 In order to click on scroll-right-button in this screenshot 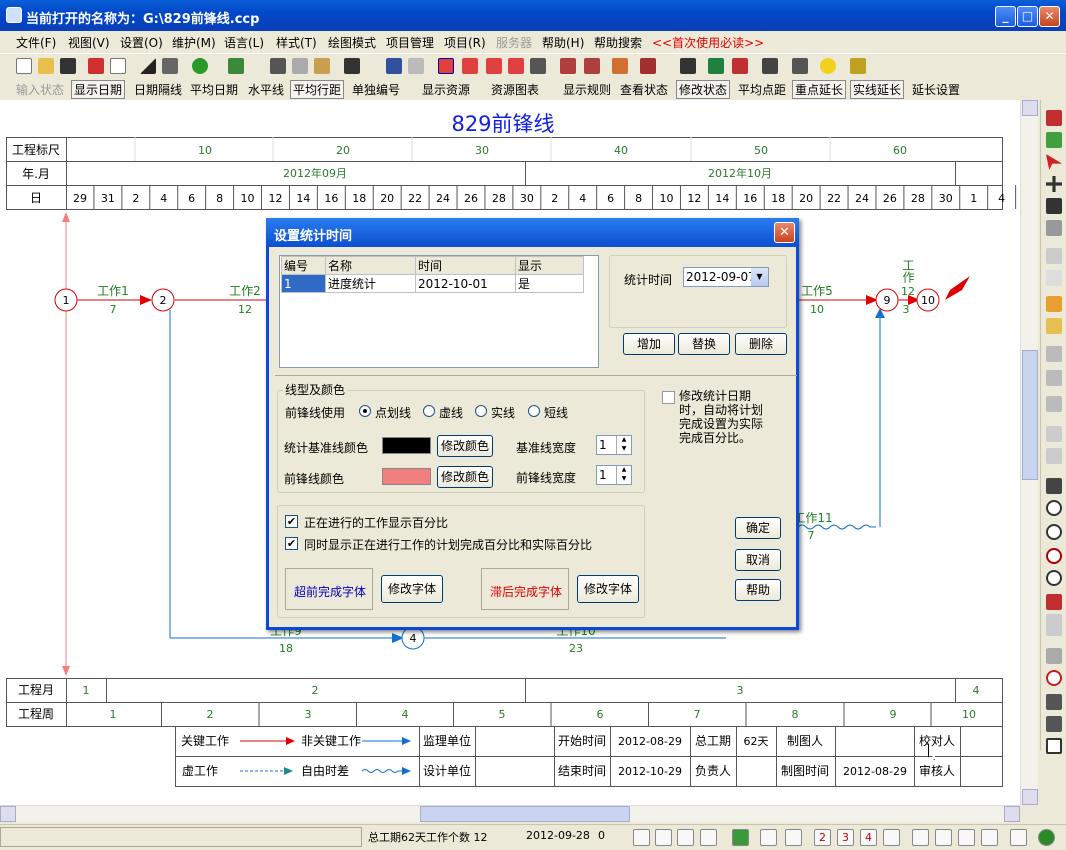, I will do `click(1012, 814)`.